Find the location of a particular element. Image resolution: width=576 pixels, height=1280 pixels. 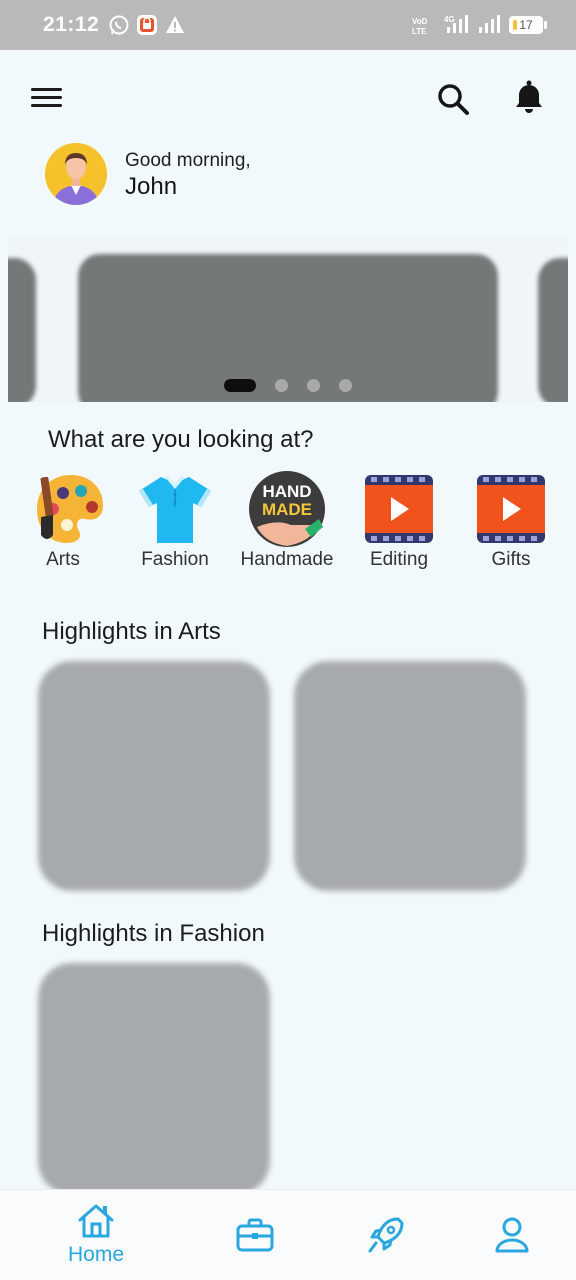

category-label: Fashion is located at coordinates (175, 559).